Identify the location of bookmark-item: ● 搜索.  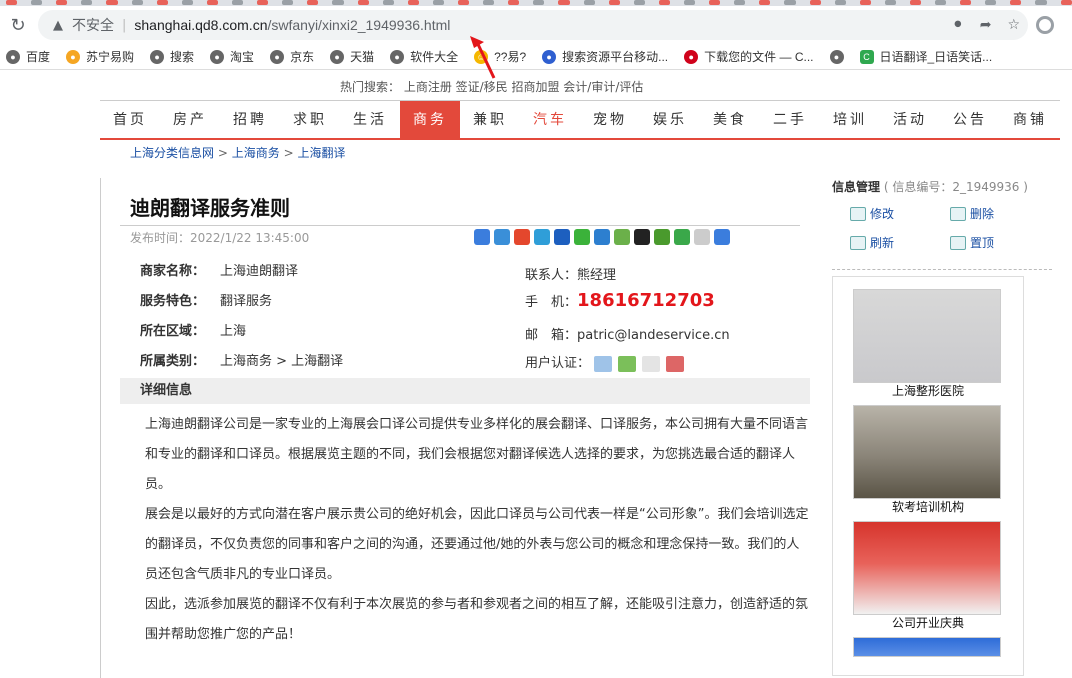
(172, 56).